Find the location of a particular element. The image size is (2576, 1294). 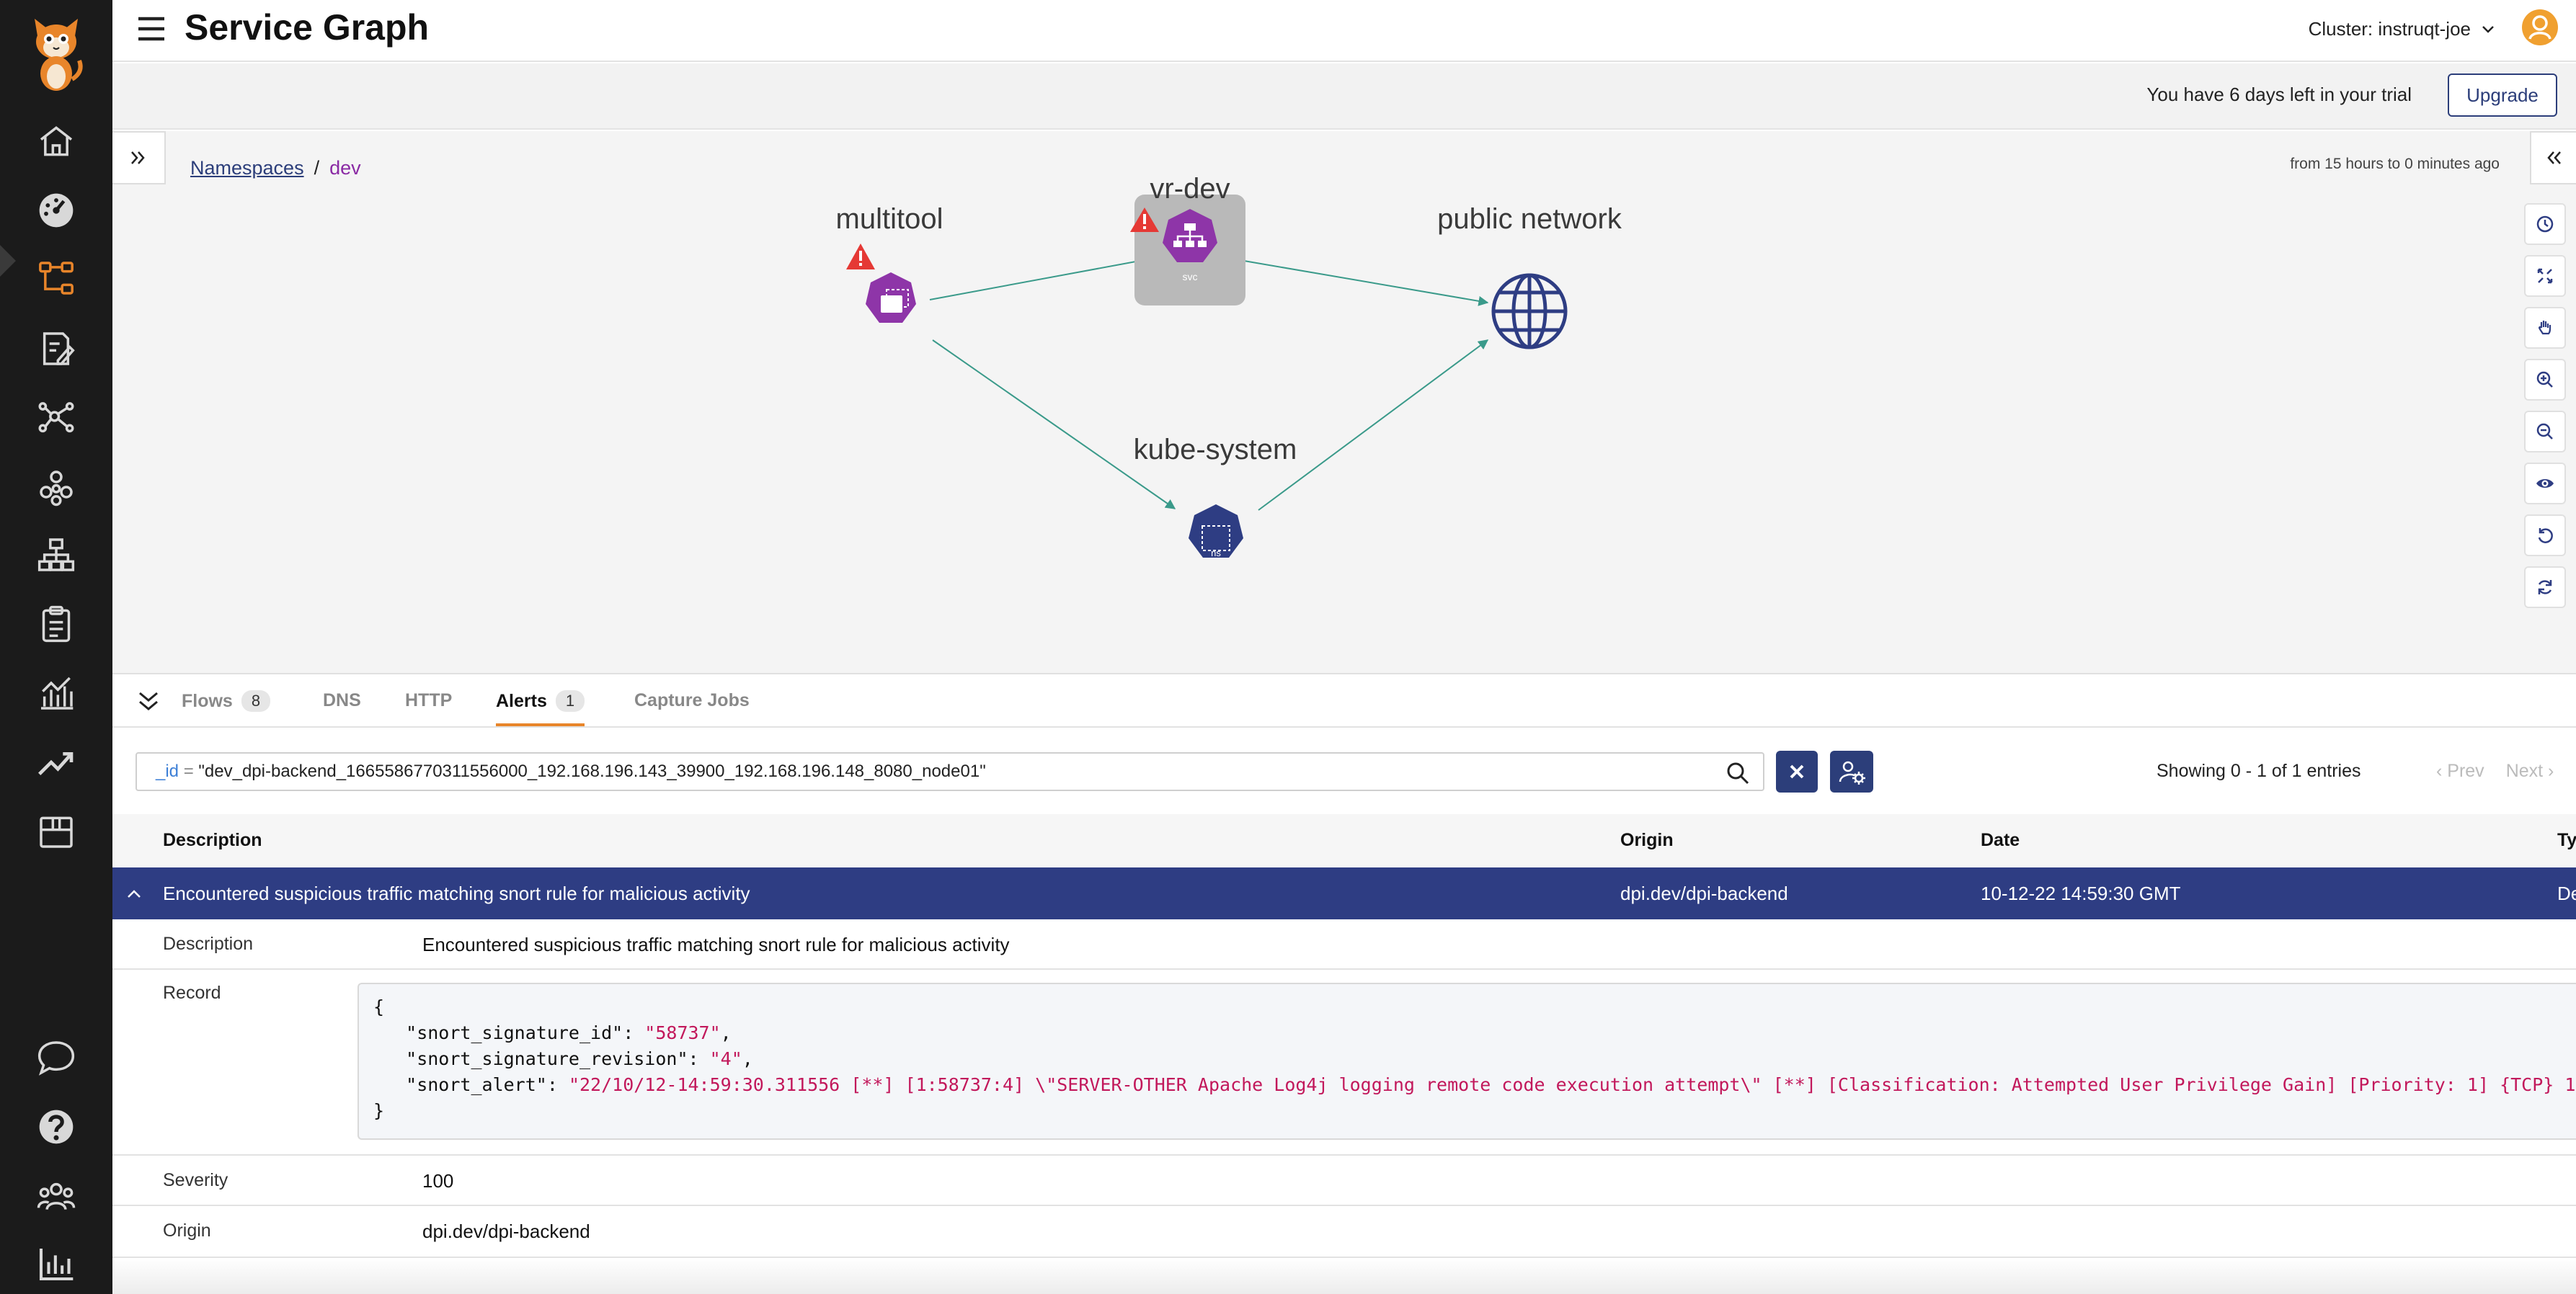

tab-http: HTTP is located at coordinates (428, 700).